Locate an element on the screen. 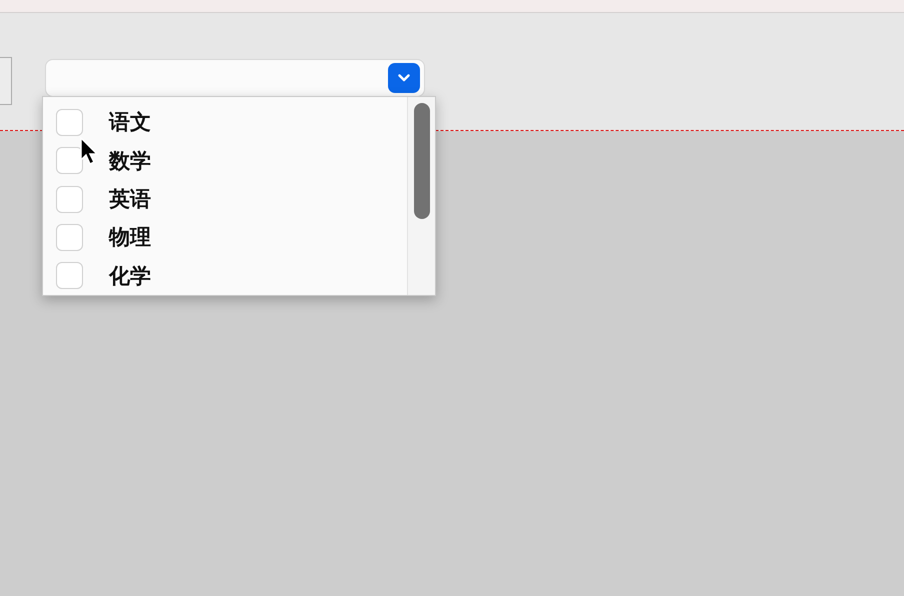 The width and height of the screenshot is (904, 596). multi-select-field is located at coordinates (235, 78).